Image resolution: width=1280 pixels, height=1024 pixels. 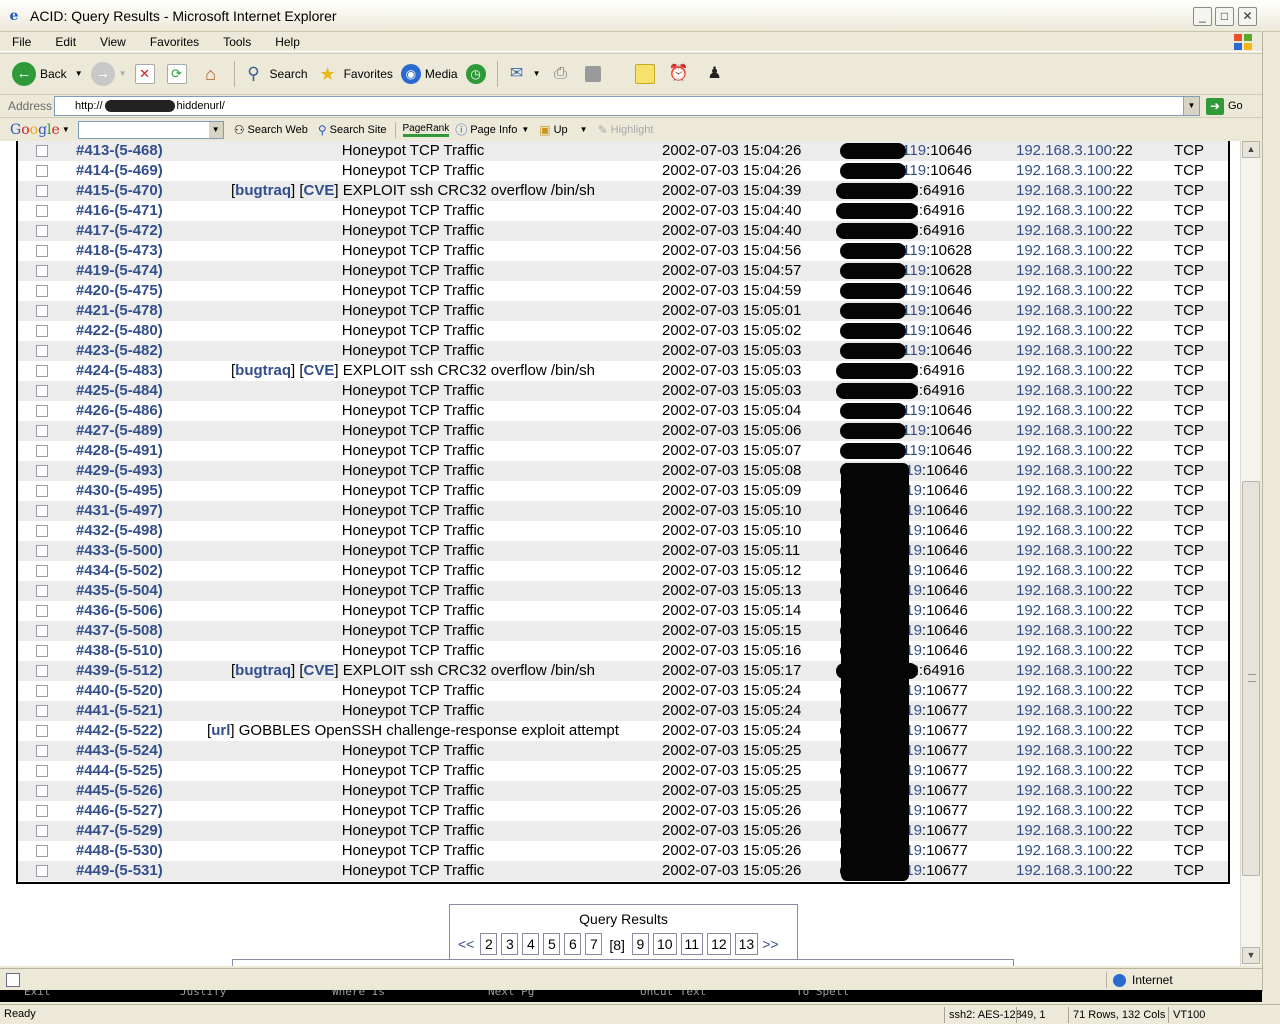 I want to click on alert-id-link: #423-(5-482), so click(x=119, y=351).